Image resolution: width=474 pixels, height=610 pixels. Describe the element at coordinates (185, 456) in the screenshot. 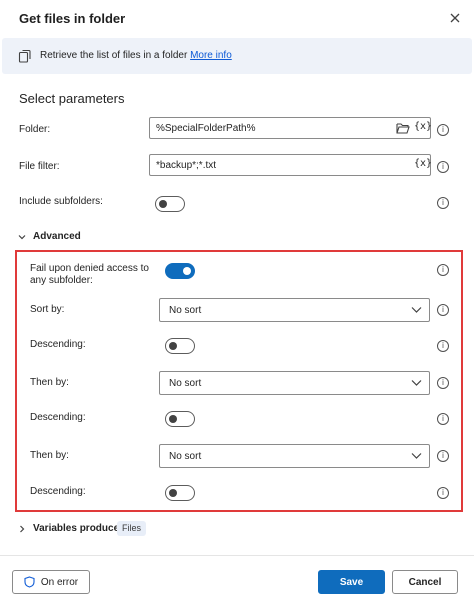

I see `then-by-2-value: No sort` at that location.